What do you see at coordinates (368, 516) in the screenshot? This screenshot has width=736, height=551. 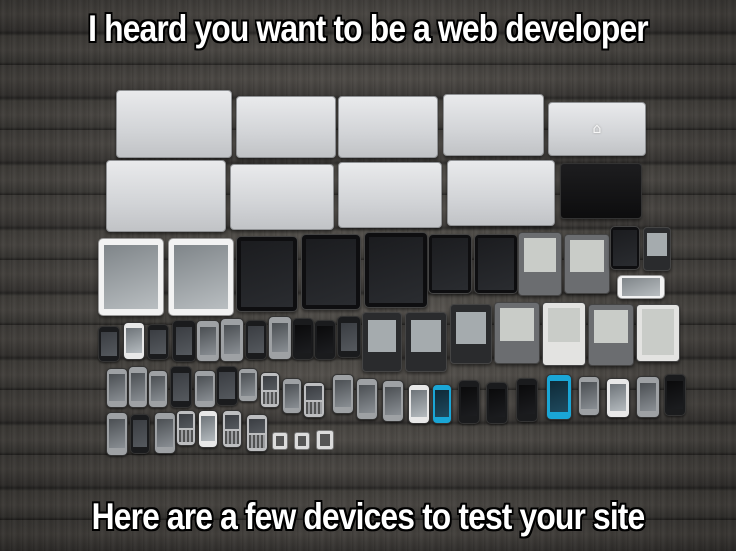 I see `bottom-caption: Here are a few devices to test your site` at bounding box center [368, 516].